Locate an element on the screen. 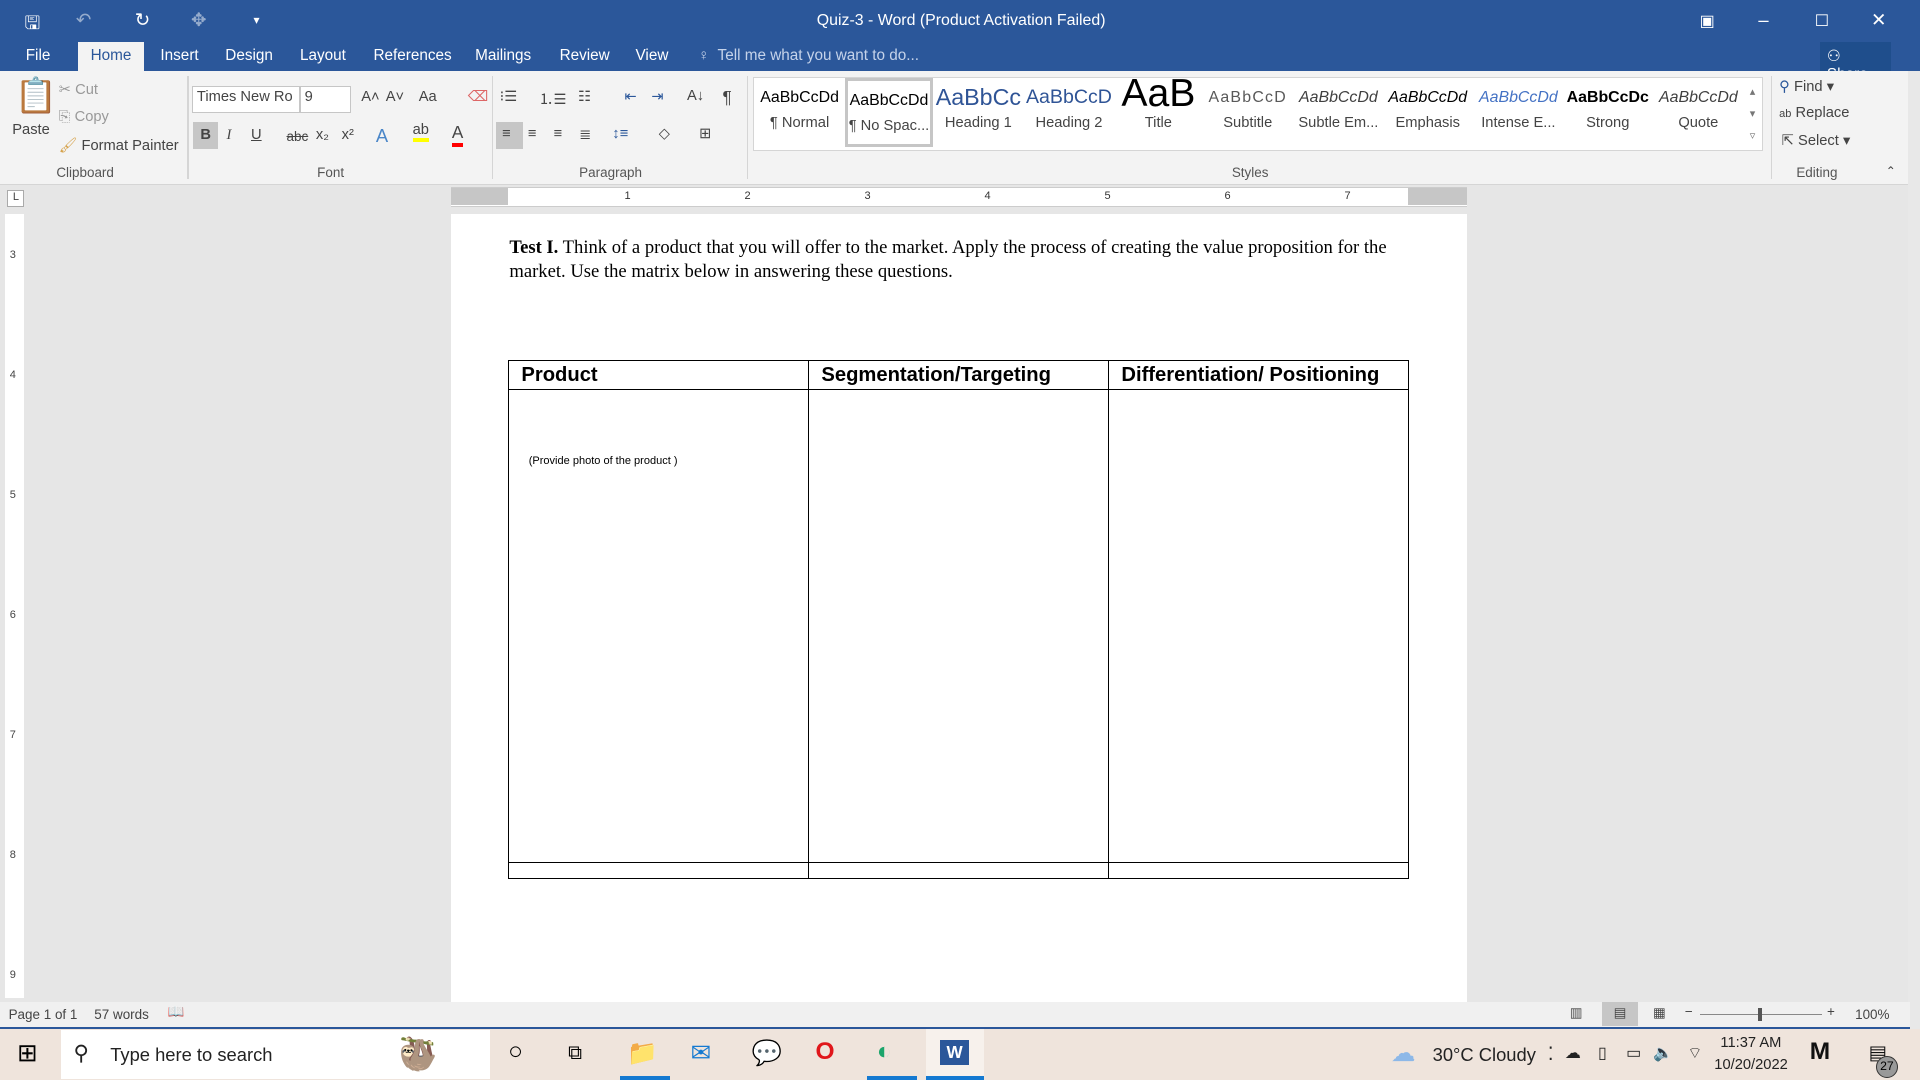  tab-design: Design is located at coordinates (249, 56).